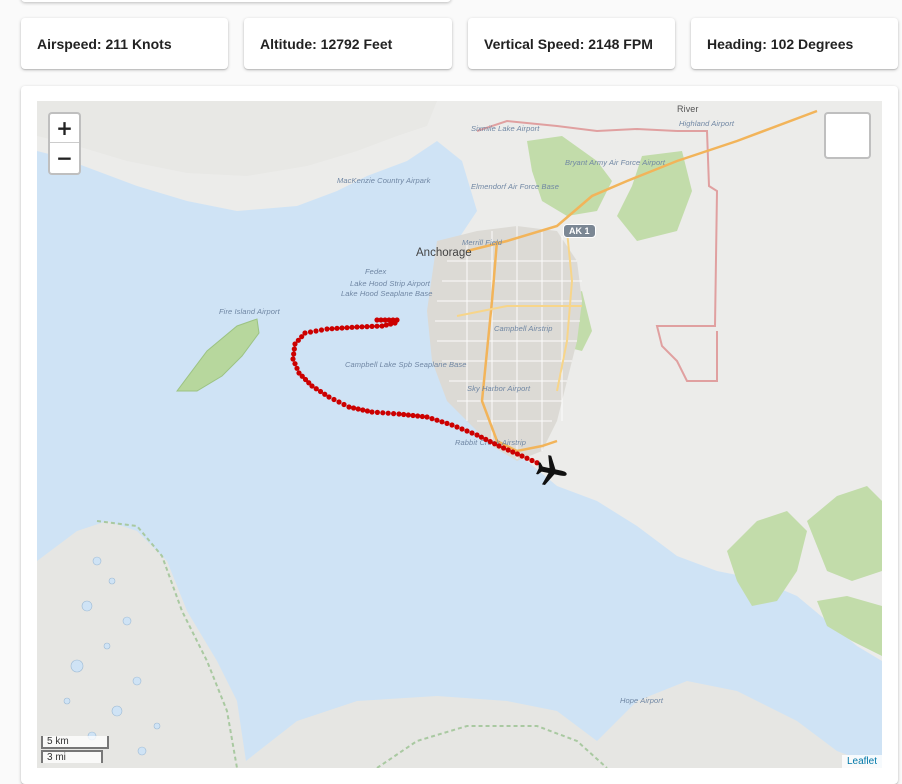 Image resolution: width=902 pixels, height=784 pixels. Describe the element at coordinates (104, 43) in the screenshot. I see `airspeed-value: Airspeed: 211 Knots` at that location.